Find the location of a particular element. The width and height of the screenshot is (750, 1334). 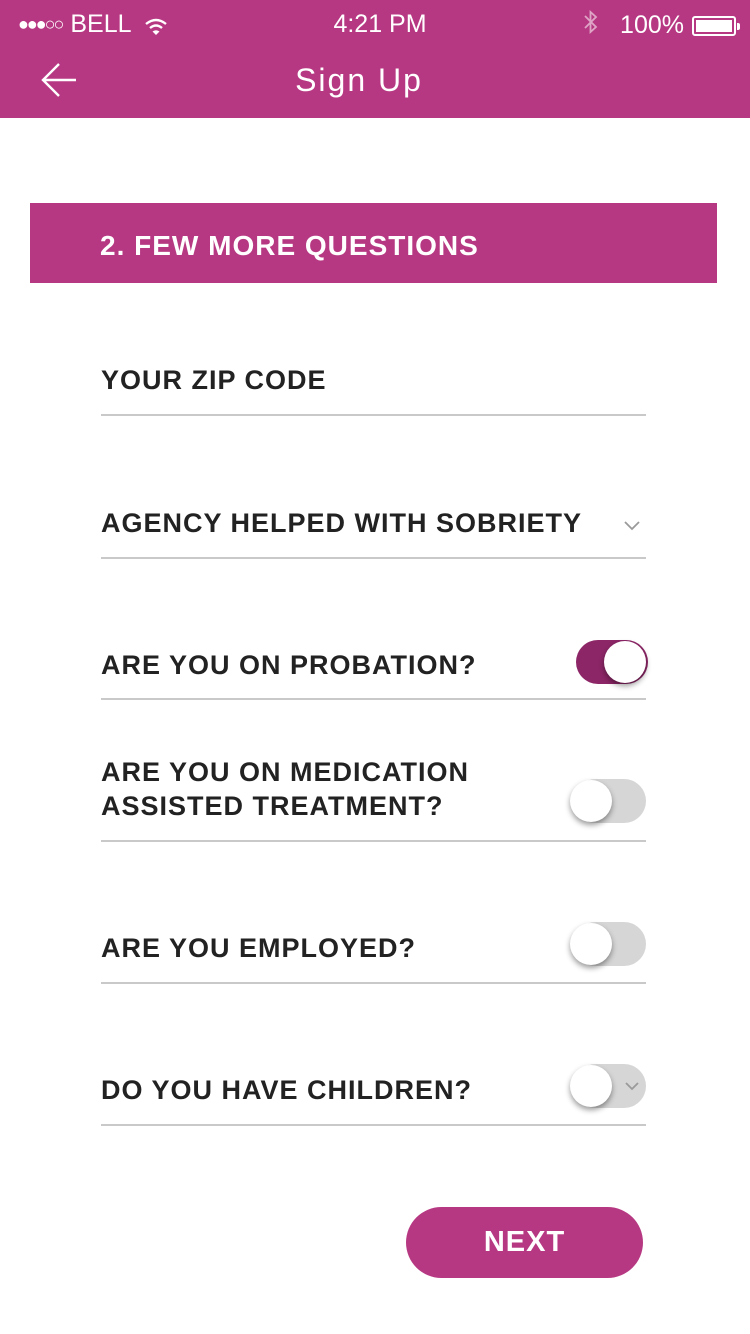

zip-code-label: YOUR ZIP CODE is located at coordinates (214, 380).